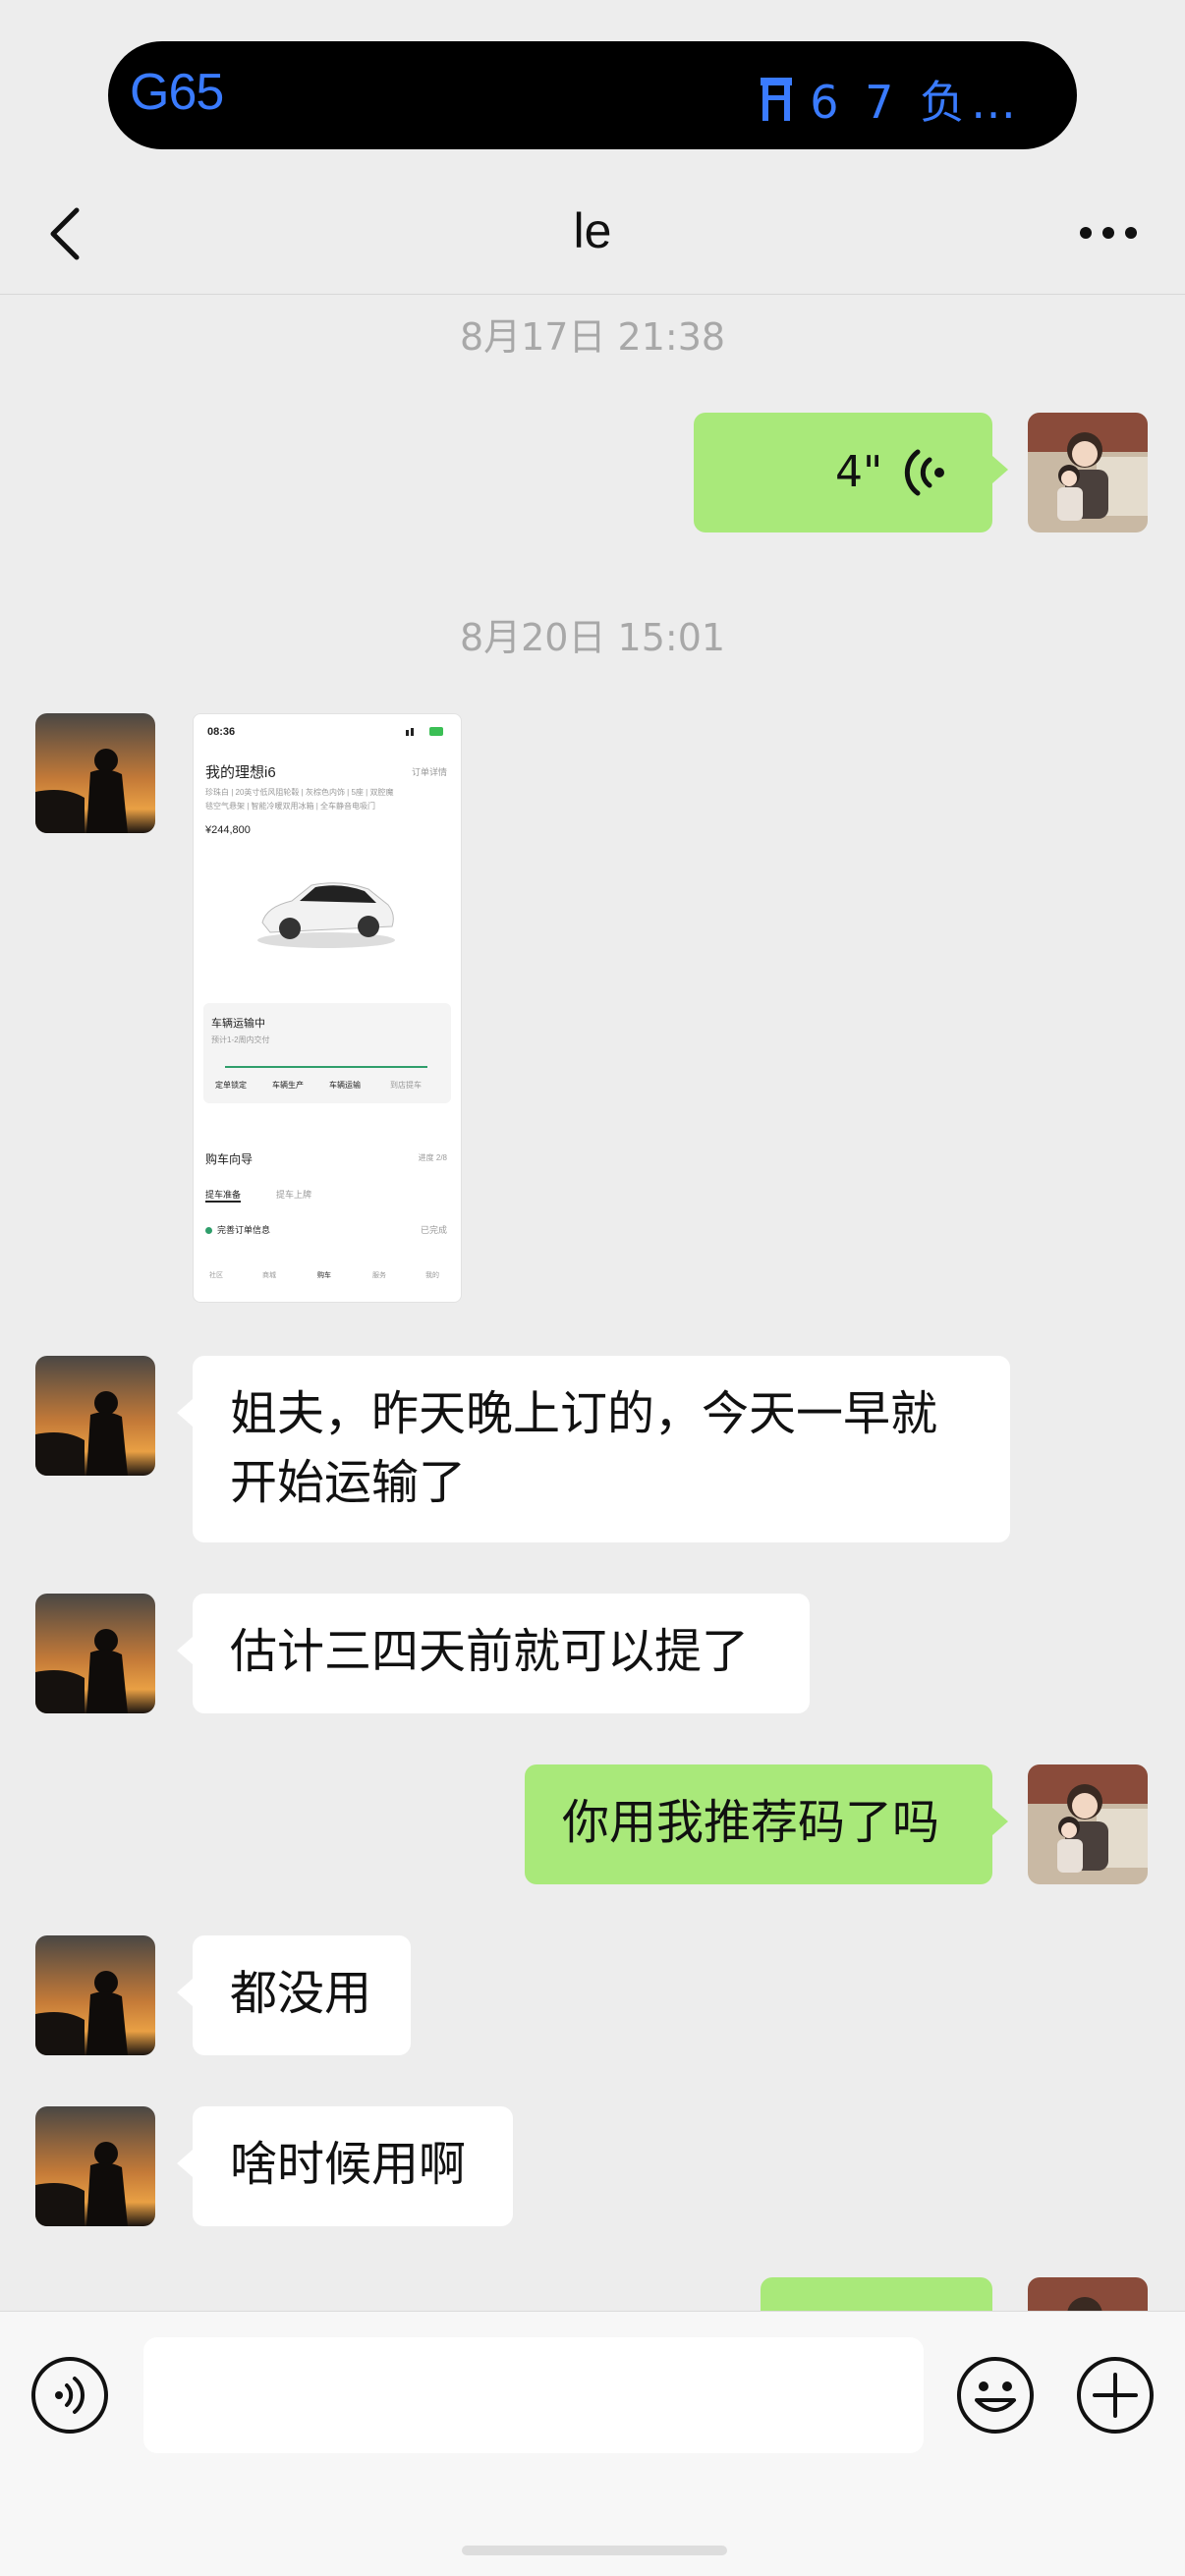 This screenshot has width=1185, height=2576. Describe the element at coordinates (1115, 2395) in the screenshot. I see `plus-icon` at that location.